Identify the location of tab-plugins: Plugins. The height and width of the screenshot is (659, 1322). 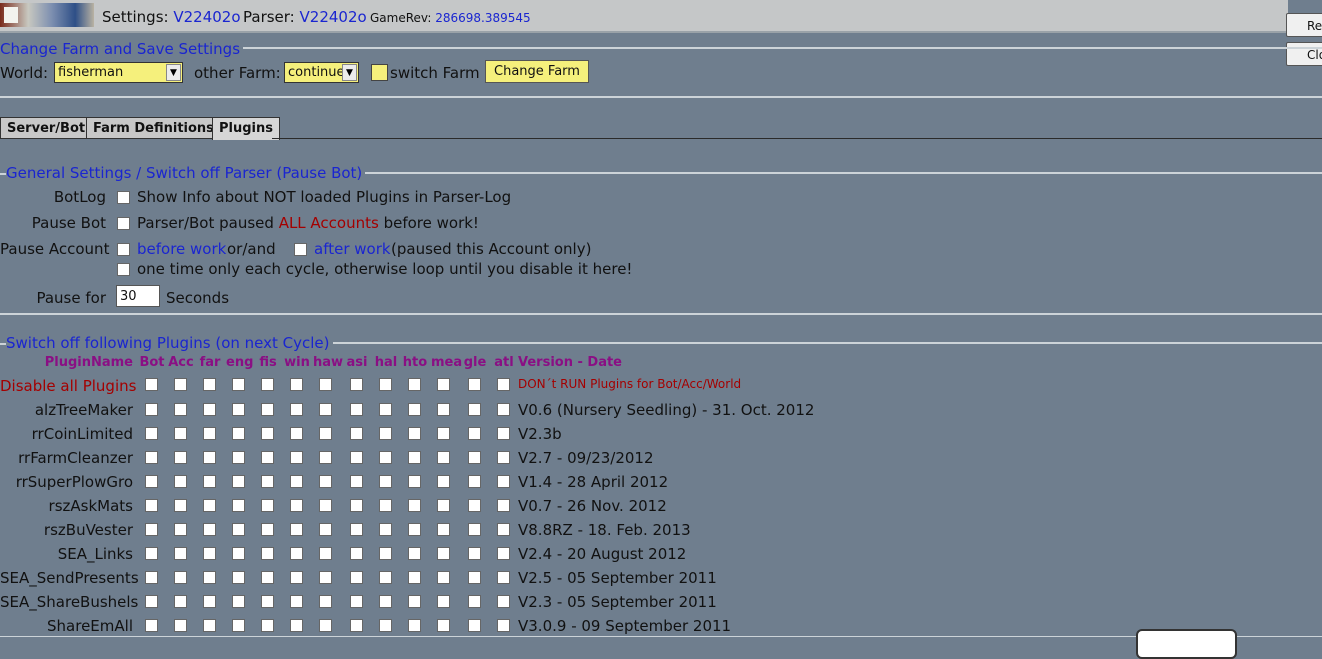
(246, 128).